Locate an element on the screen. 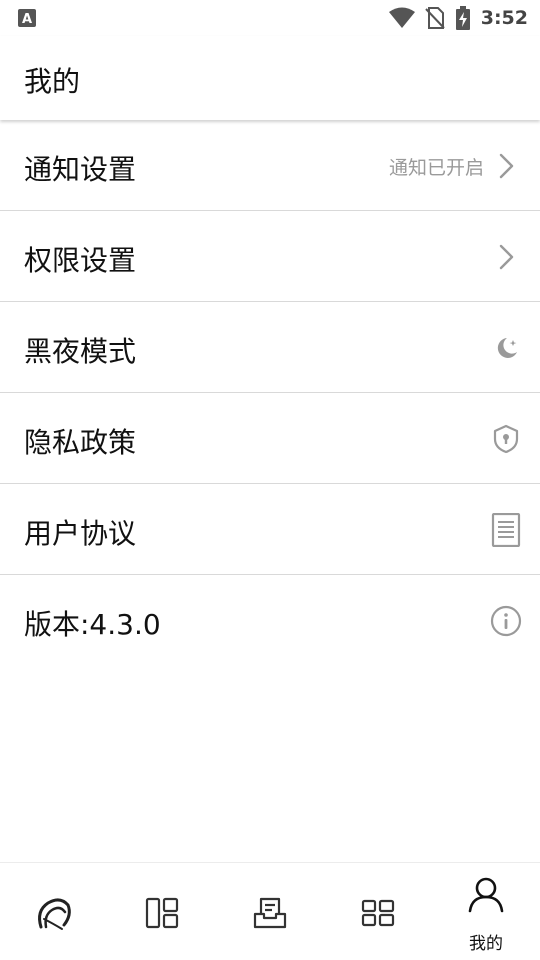 Image resolution: width=540 pixels, height=960 pixels. grid-icon is located at coordinates (378, 913).